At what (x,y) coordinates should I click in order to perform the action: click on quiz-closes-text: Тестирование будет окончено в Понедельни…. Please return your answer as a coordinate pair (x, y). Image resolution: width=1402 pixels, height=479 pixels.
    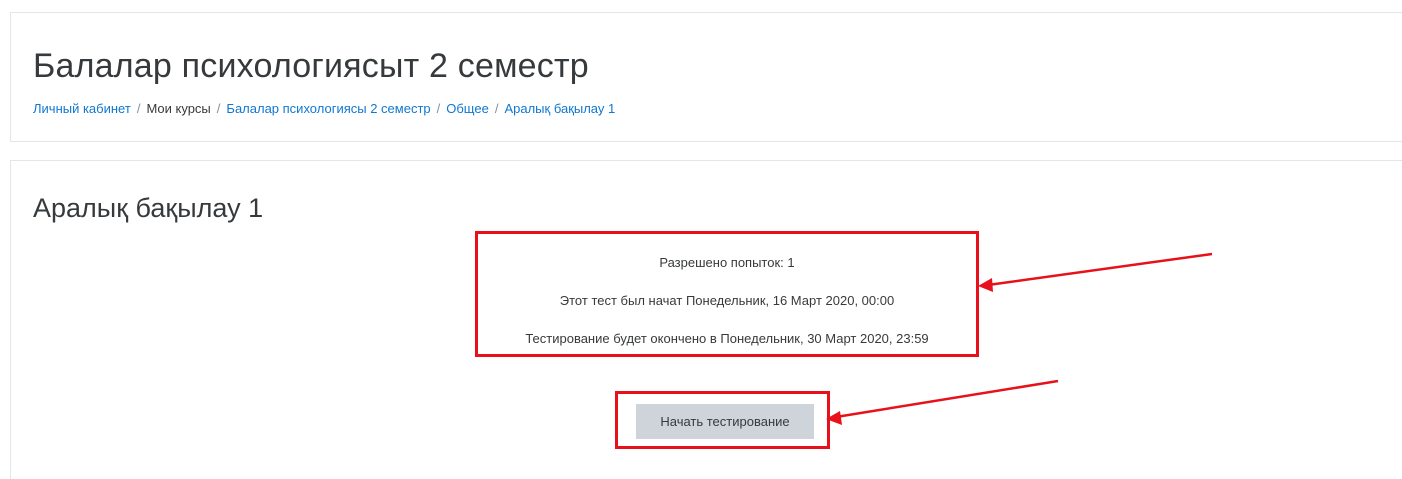
    Looking at the image, I should click on (727, 338).